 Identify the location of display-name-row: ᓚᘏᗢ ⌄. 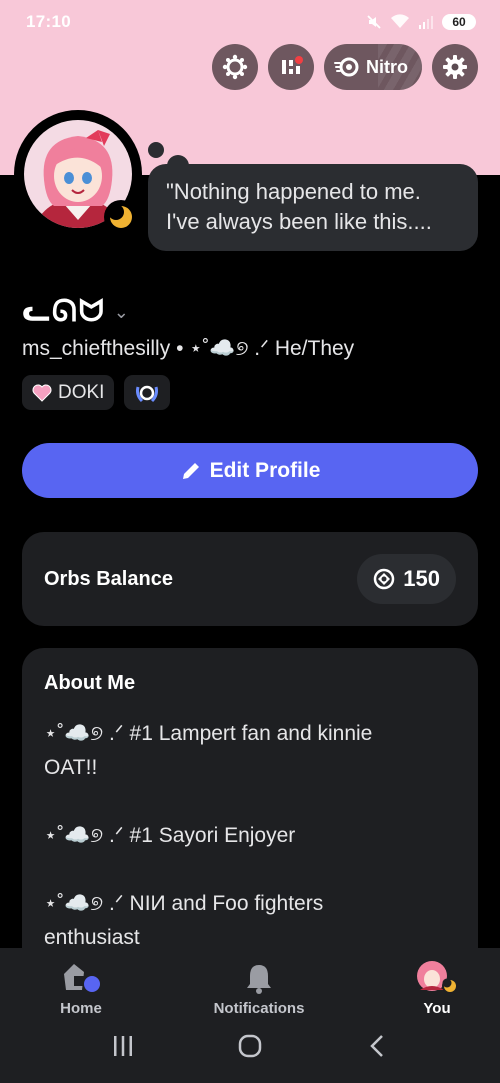
(75, 311).